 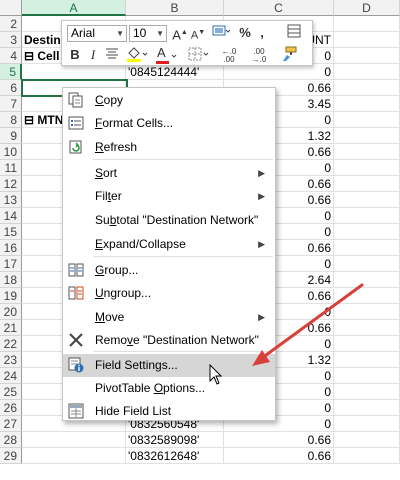 What do you see at coordinates (308, 324) in the screenshot?
I see `annotation-arrow-icon` at bounding box center [308, 324].